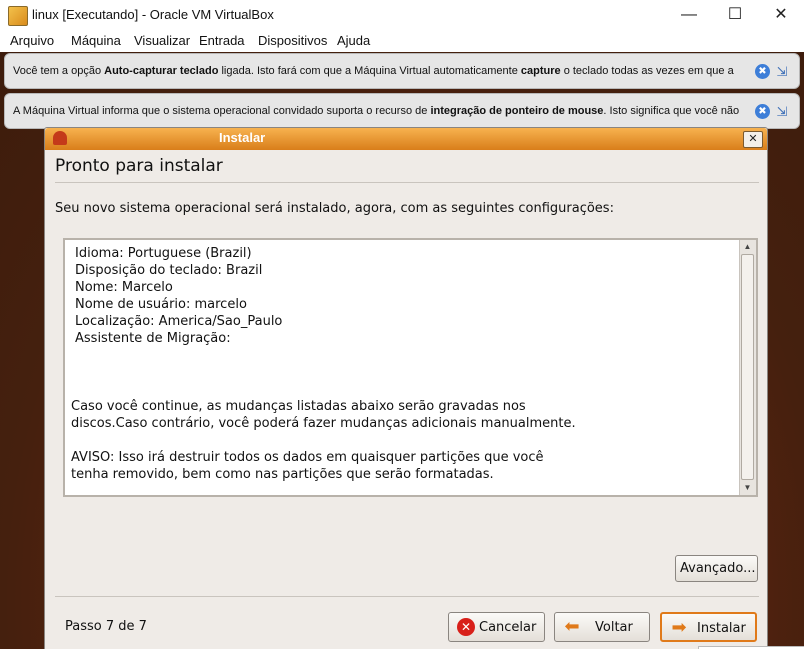  I want to click on scrollbar-thumb, so click(747, 367).